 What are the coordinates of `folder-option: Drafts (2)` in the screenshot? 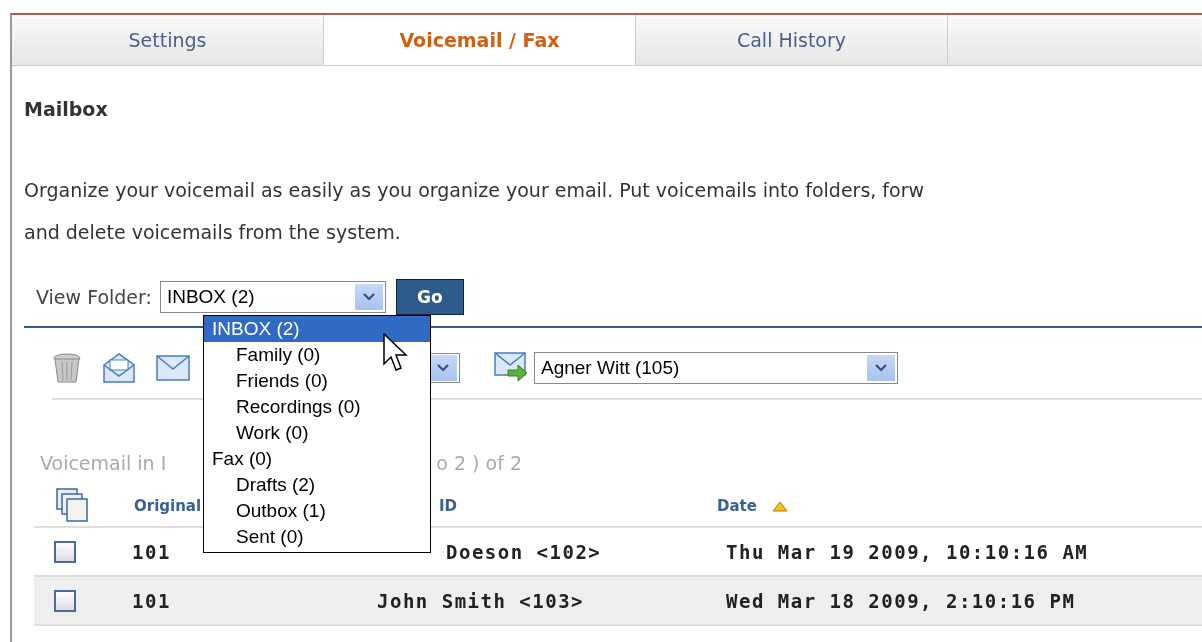 It's located at (317, 485).